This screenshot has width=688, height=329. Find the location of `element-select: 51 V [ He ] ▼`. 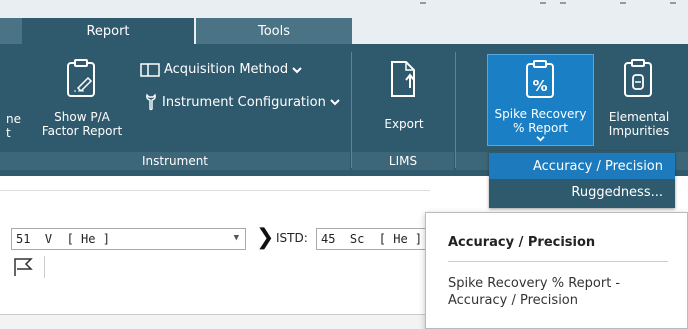

element-select: 51 V [ He ] ▼ is located at coordinates (128, 239).